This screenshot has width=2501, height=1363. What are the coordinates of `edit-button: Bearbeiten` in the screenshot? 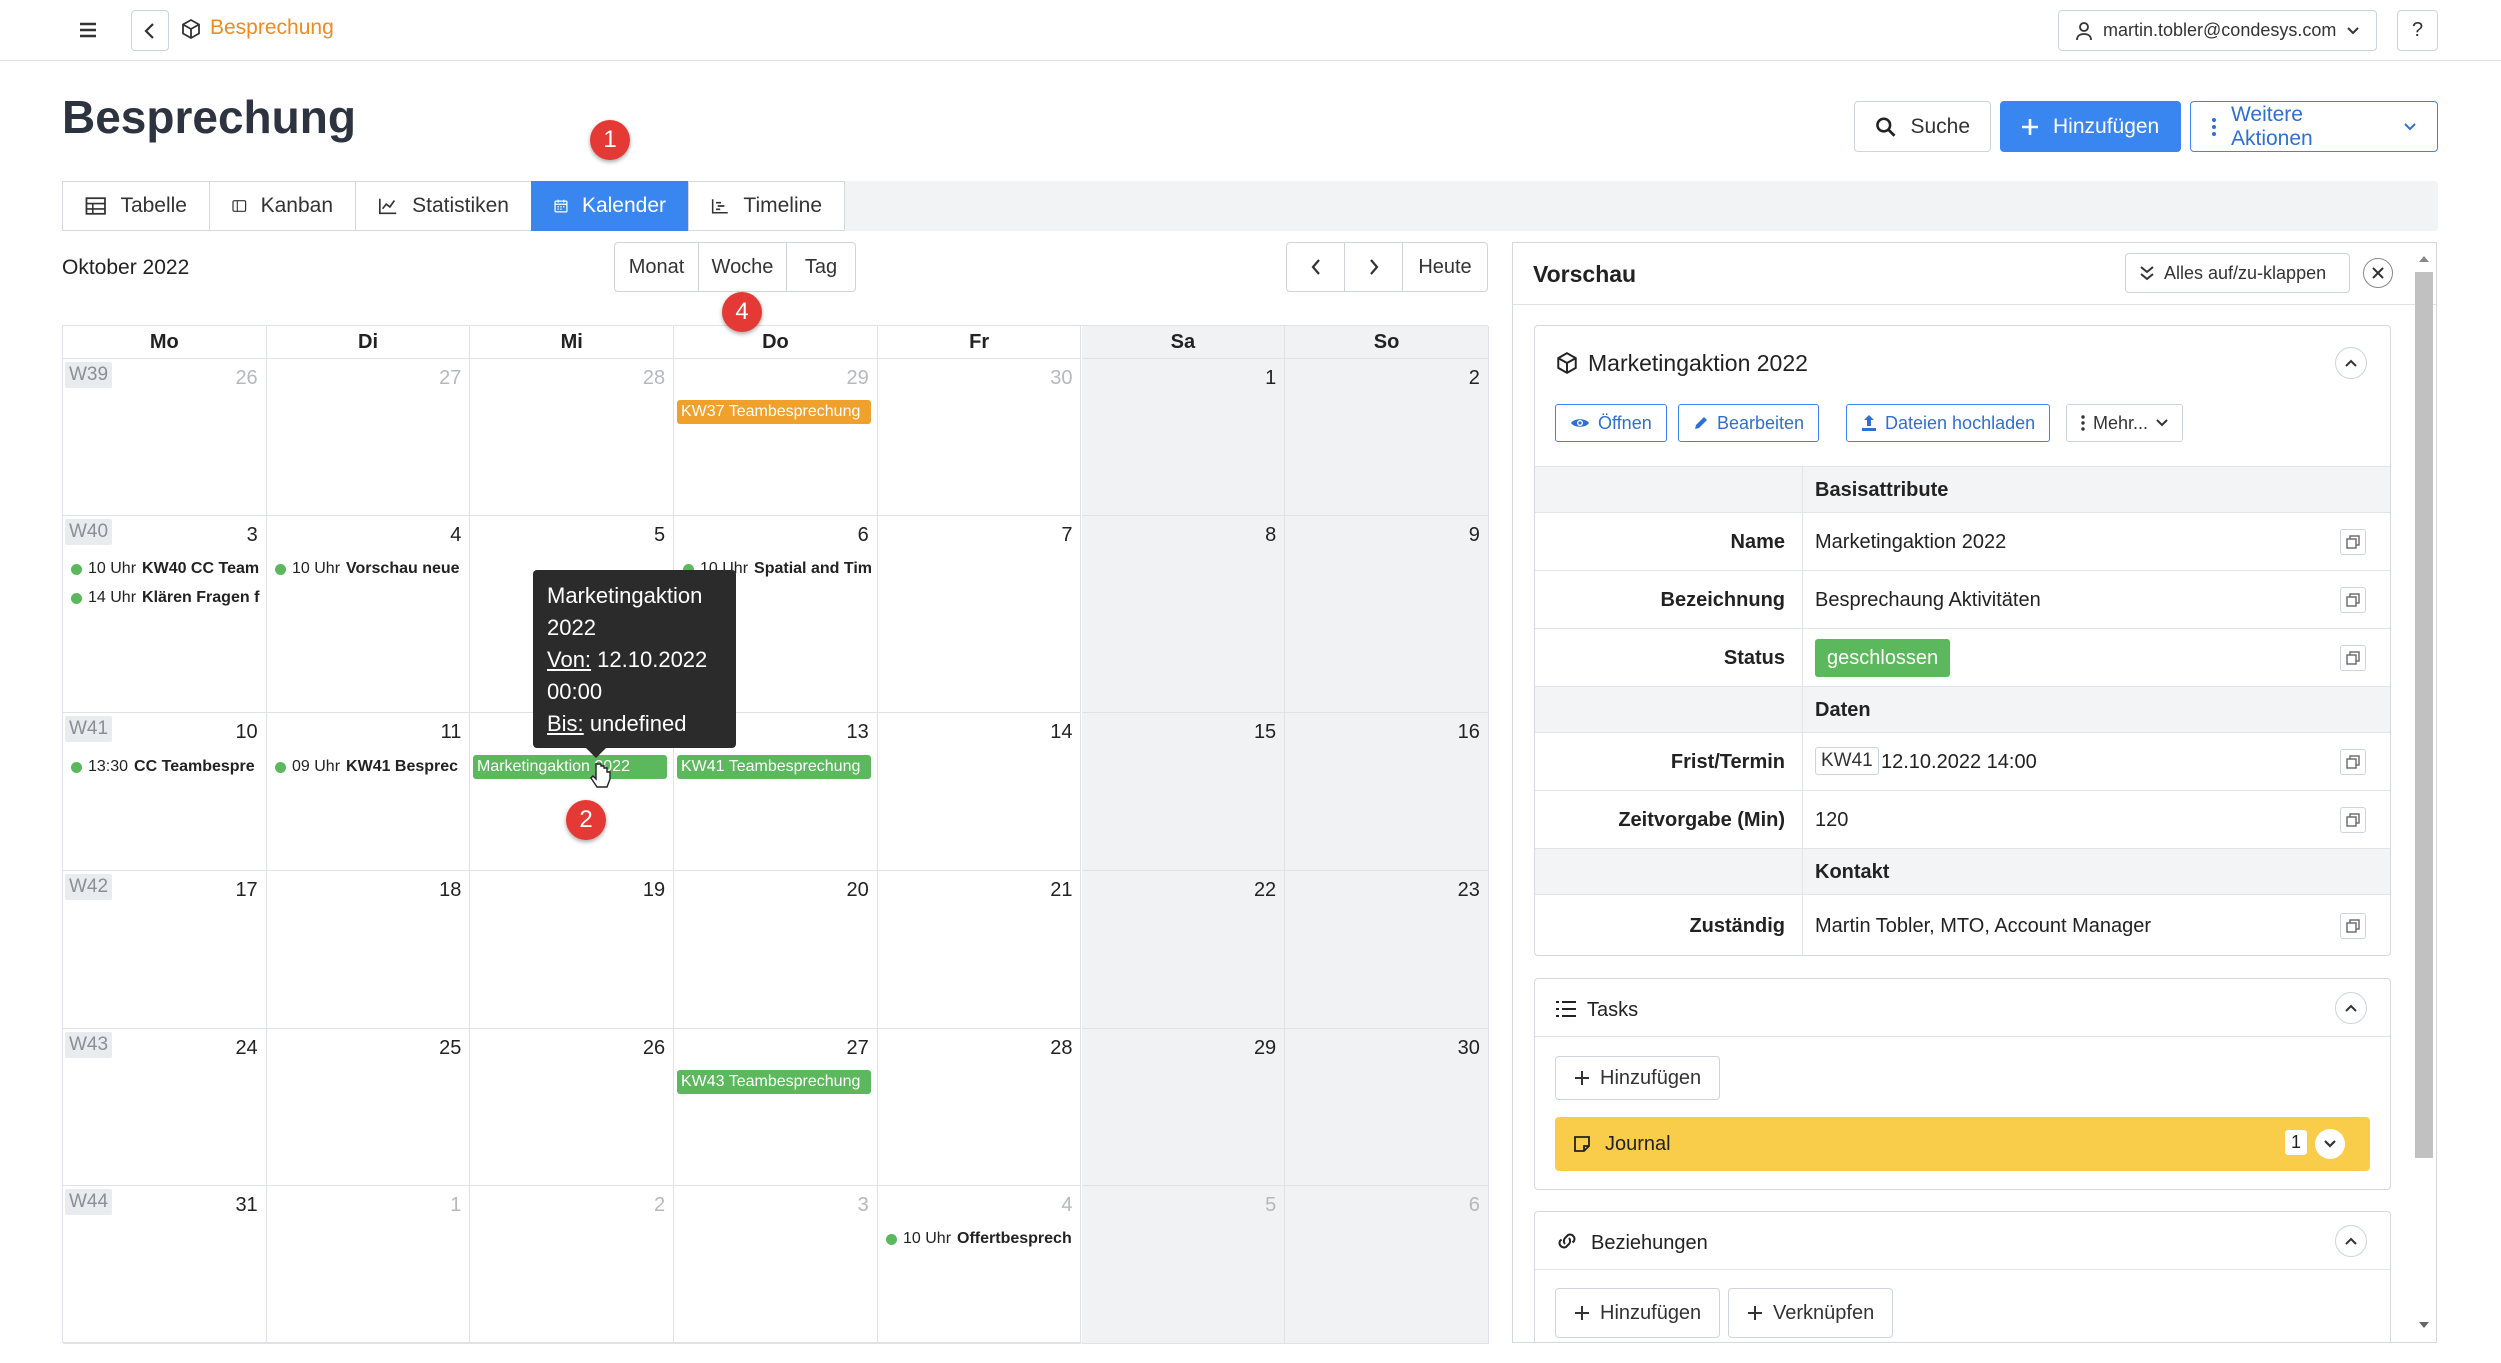 It's located at (1749, 423).